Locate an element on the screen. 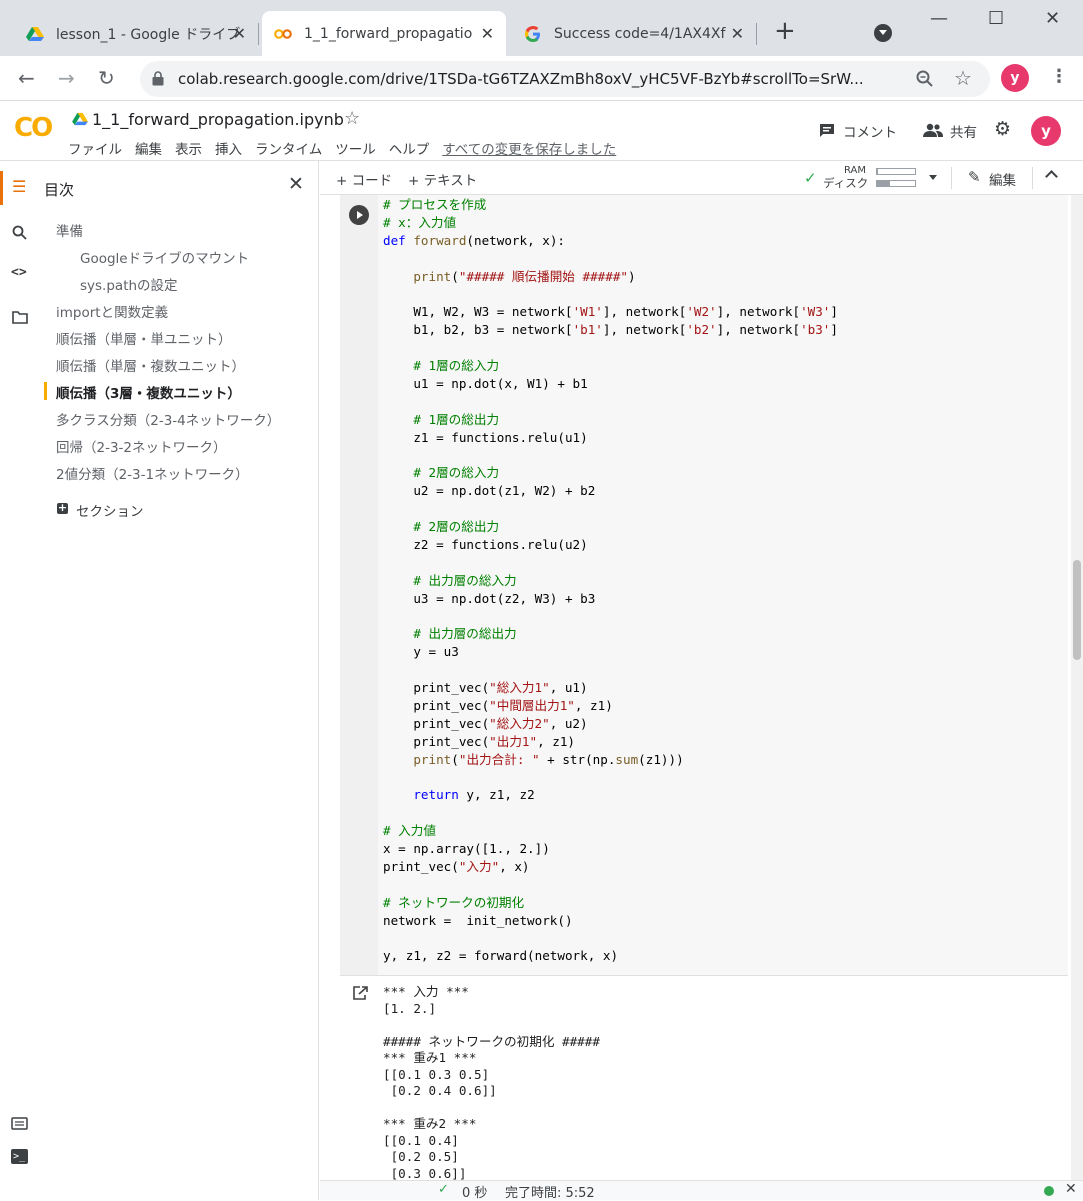 The image size is (1083, 1201). notebook-scrollbar is located at coordinates (1077, 687).